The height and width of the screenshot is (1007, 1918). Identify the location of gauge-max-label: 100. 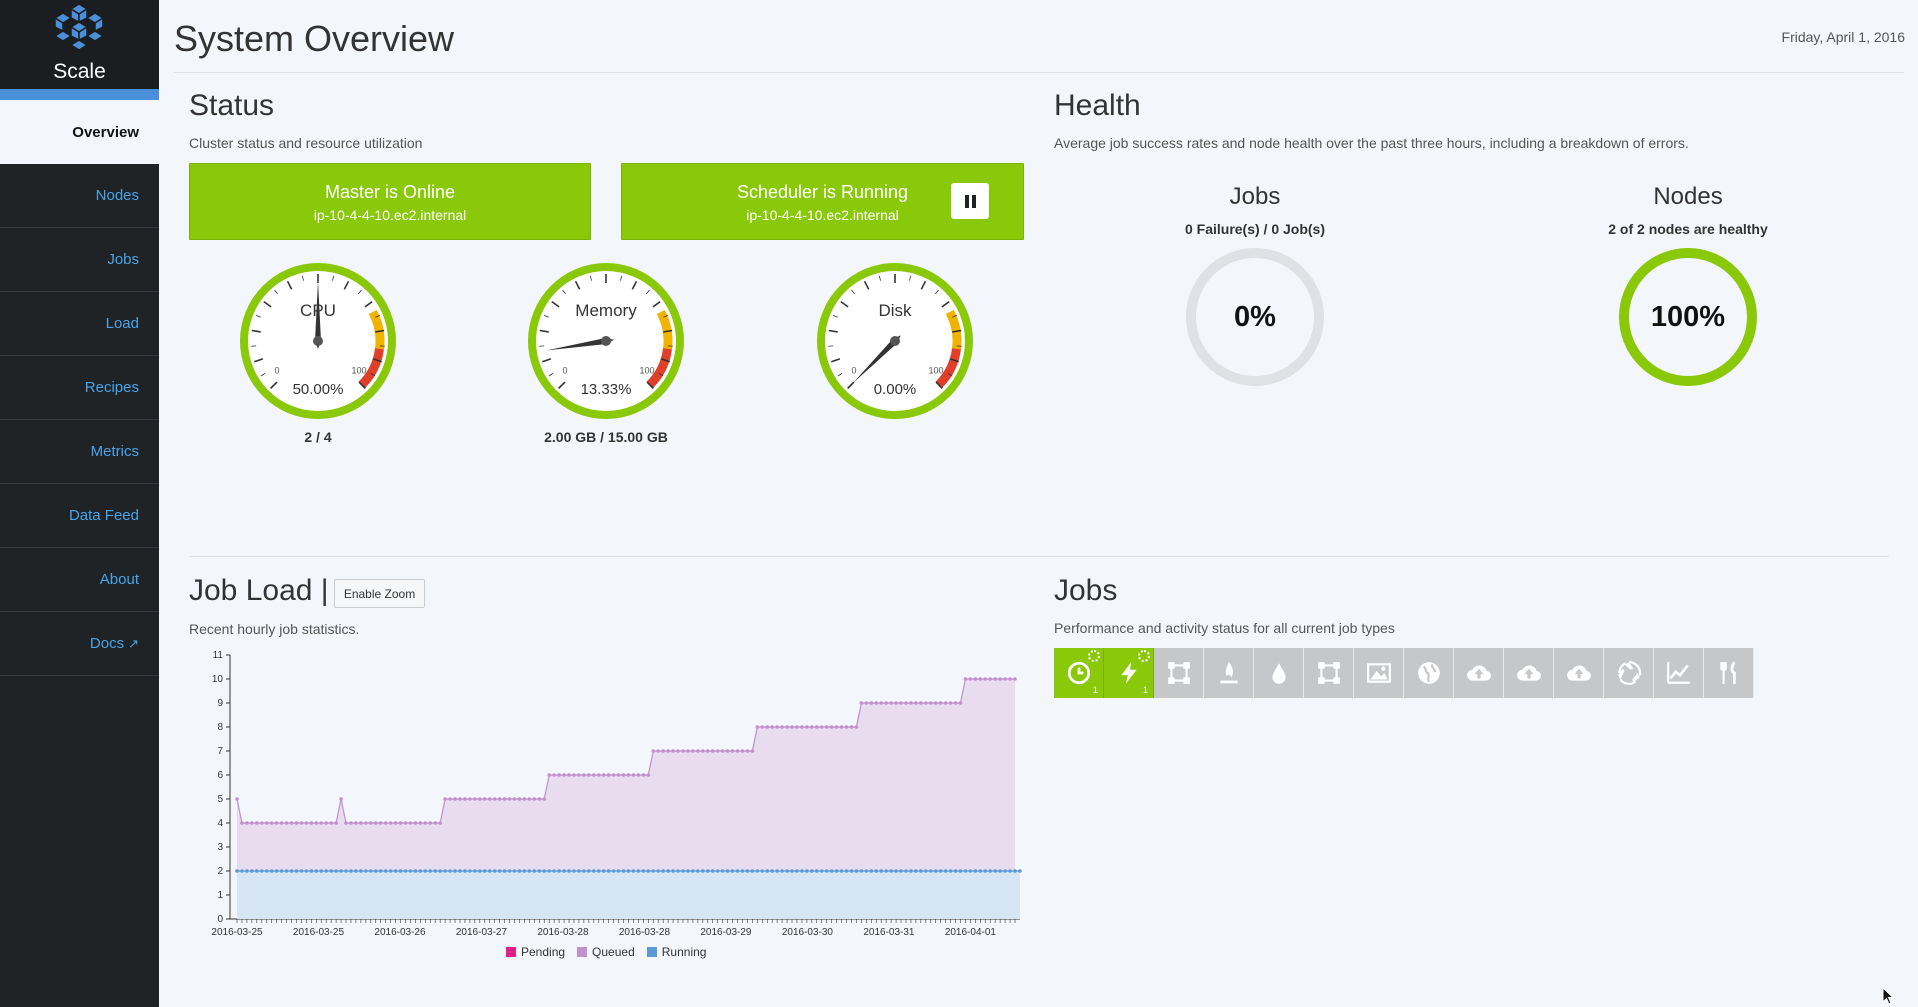
(358, 371).